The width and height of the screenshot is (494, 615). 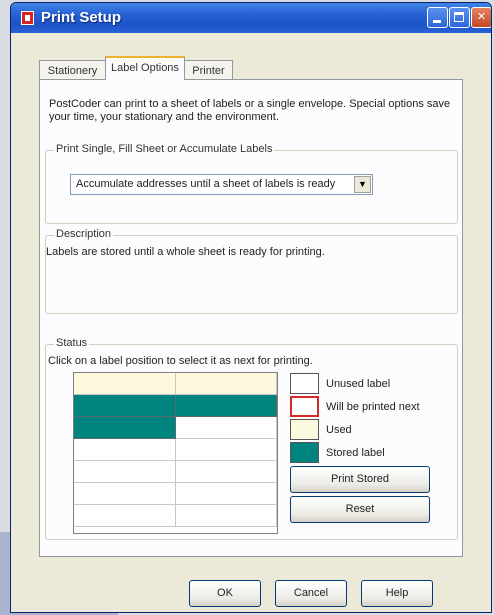 What do you see at coordinates (72, 343) in the screenshot?
I see `status-title: Status` at bounding box center [72, 343].